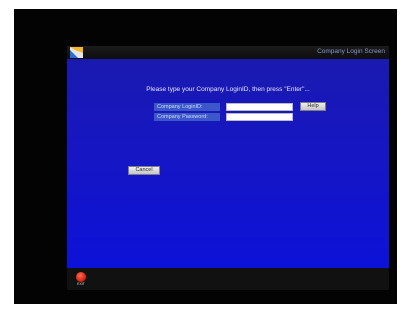  What do you see at coordinates (313, 106) in the screenshot?
I see `help-button: Help` at bounding box center [313, 106].